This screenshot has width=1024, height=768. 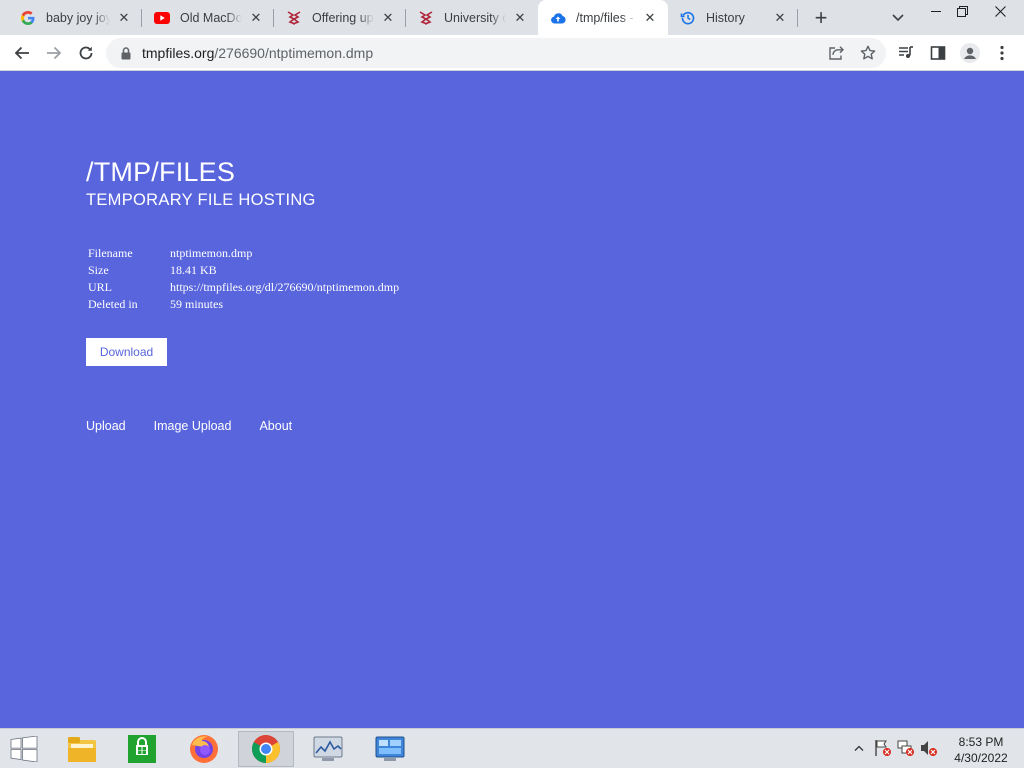 What do you see at coordinates (606, 17) in the screenshot?
I see `tab-title: /tmp/files - c` at bounding box center [606, 17].